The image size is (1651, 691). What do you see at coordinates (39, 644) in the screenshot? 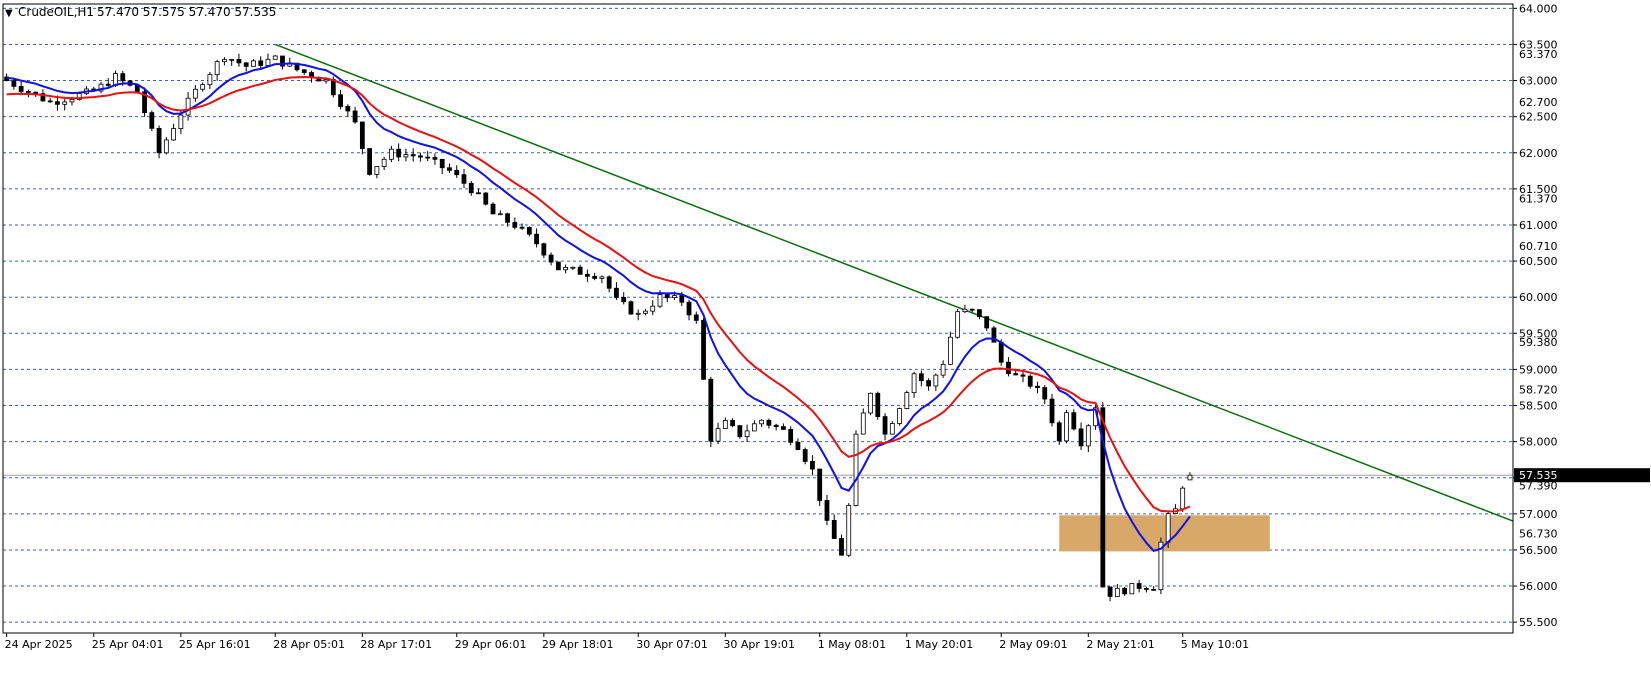
I see `time-label: 24 Apr 2025` at bounding box center [39, 644].